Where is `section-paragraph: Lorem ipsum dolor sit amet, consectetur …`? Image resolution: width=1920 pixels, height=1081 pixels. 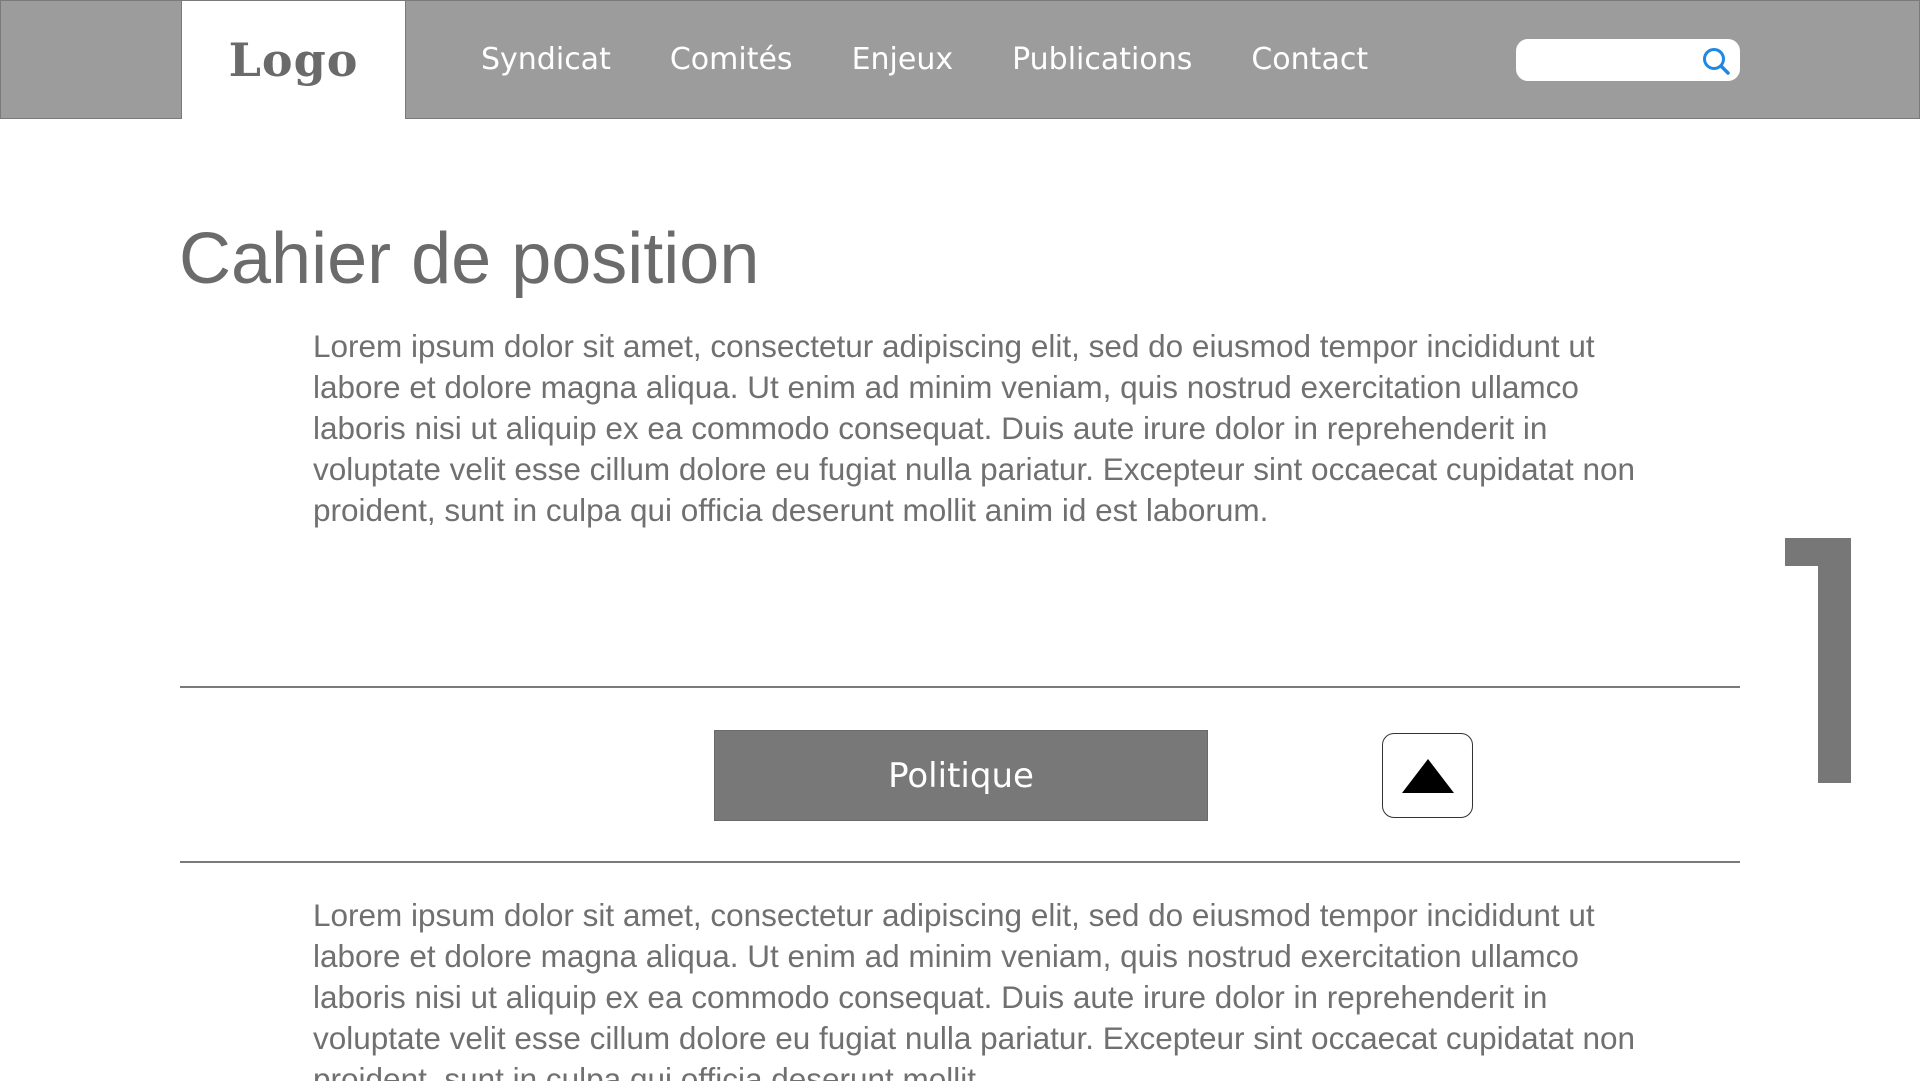 section-paragraph: Lorem ipsum dolor sit amet, consectetur … is located at coordinates (974, 989).